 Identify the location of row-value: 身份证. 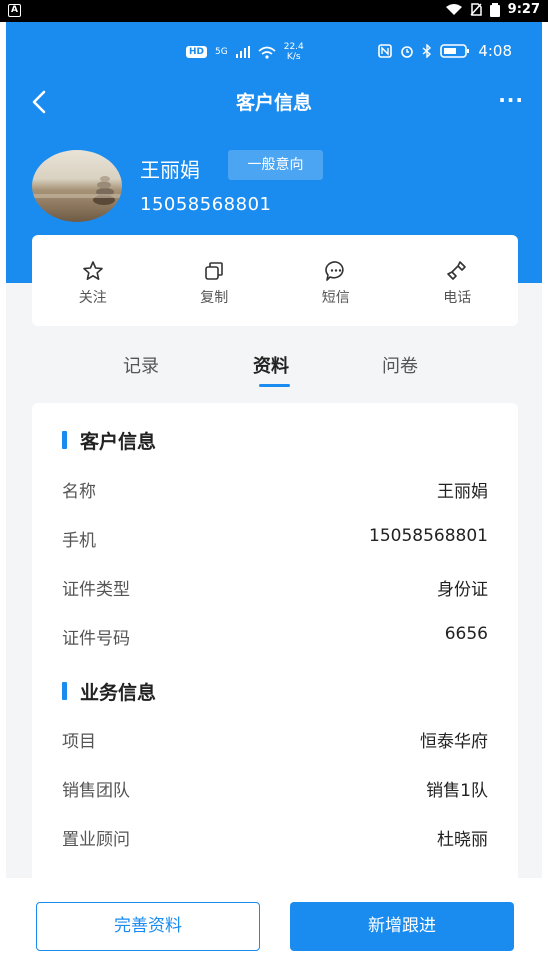
(462, 590).